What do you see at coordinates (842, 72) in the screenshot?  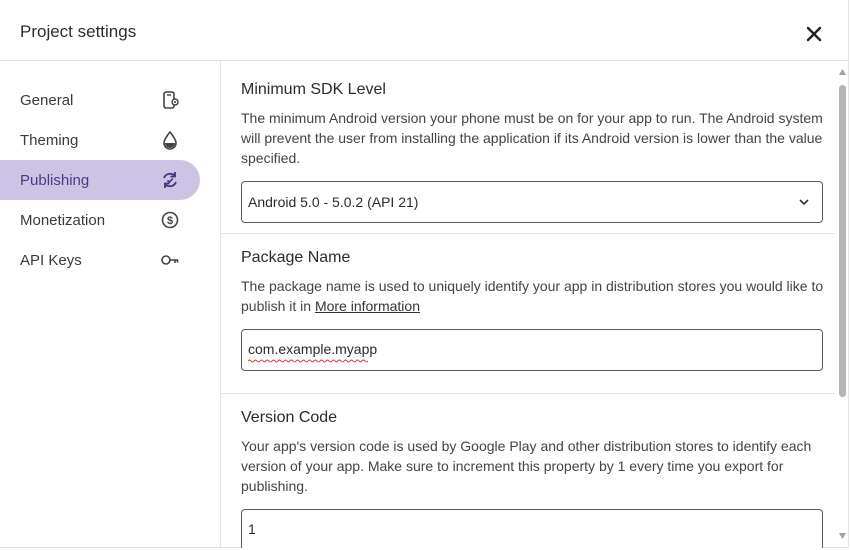 I see `scroll-up-arrow-icon` at bounding box center [842, 72].